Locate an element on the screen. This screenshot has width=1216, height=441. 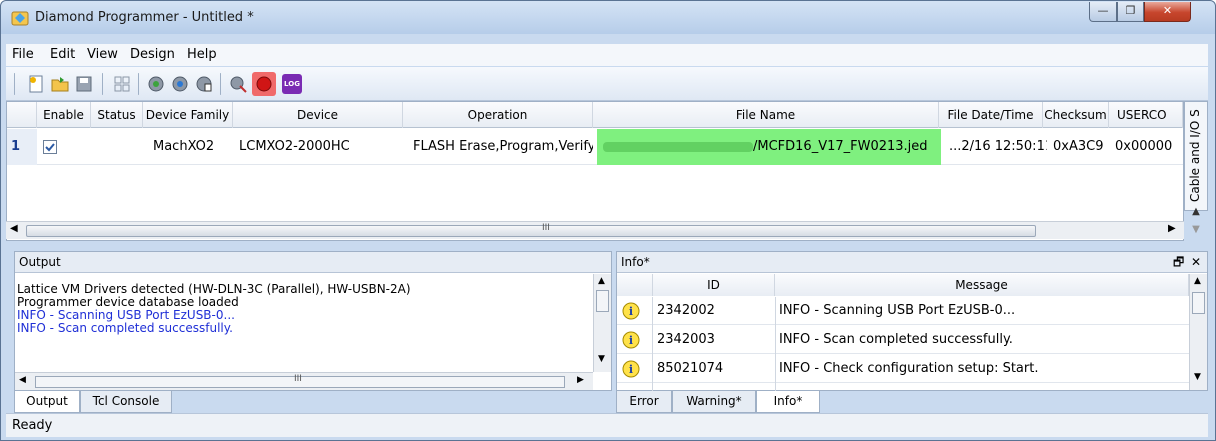
device-cell: LCMXO2-2000HC is located at coordinates (318, 147).